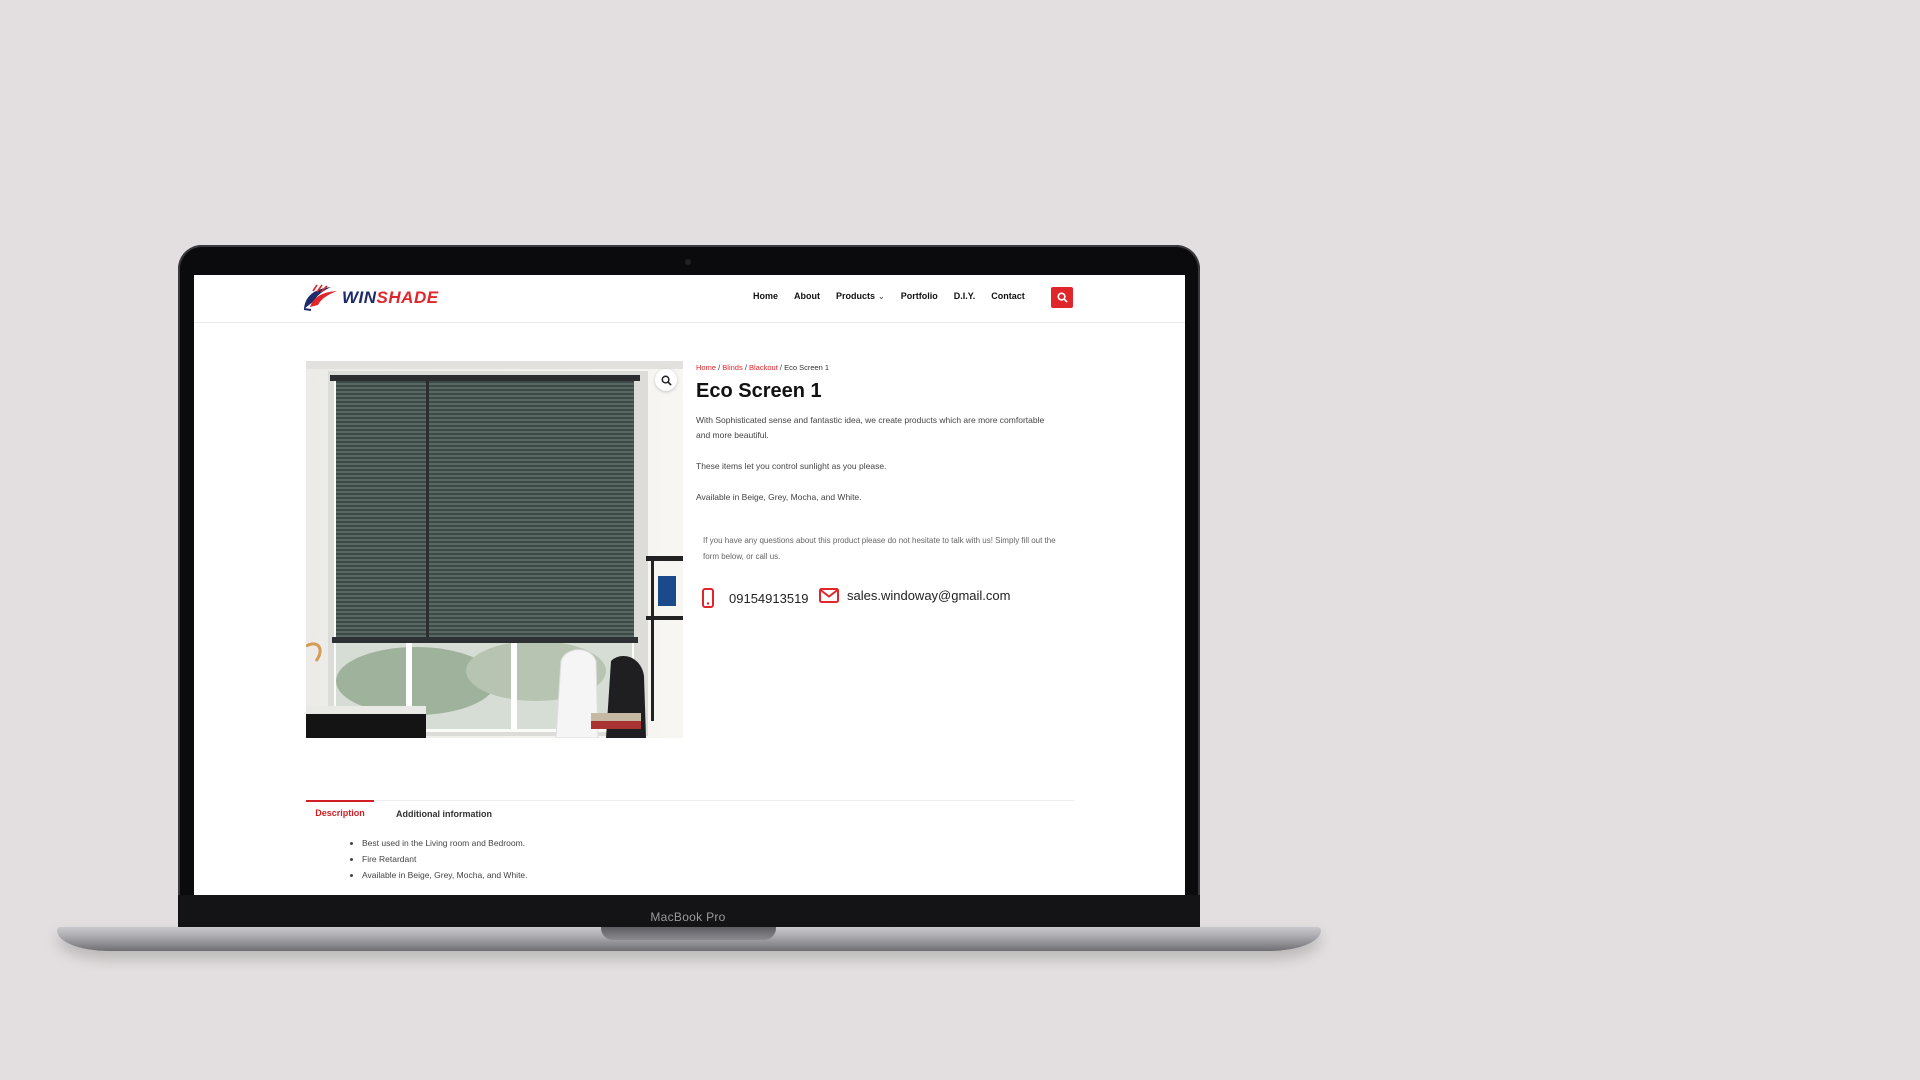 Image resolution: width=1920 pixels, height=1080 pixels. I want to click on chevron-down-icon: ⌄, so click(881, 296).